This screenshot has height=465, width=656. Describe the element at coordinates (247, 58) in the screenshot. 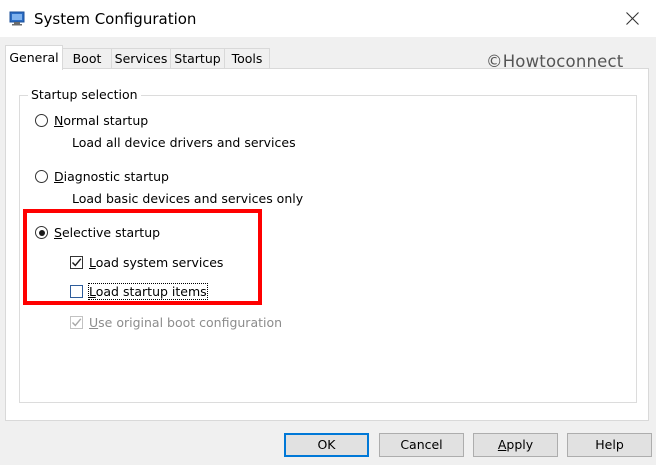

I see `tab-tools: Tools` at that location.